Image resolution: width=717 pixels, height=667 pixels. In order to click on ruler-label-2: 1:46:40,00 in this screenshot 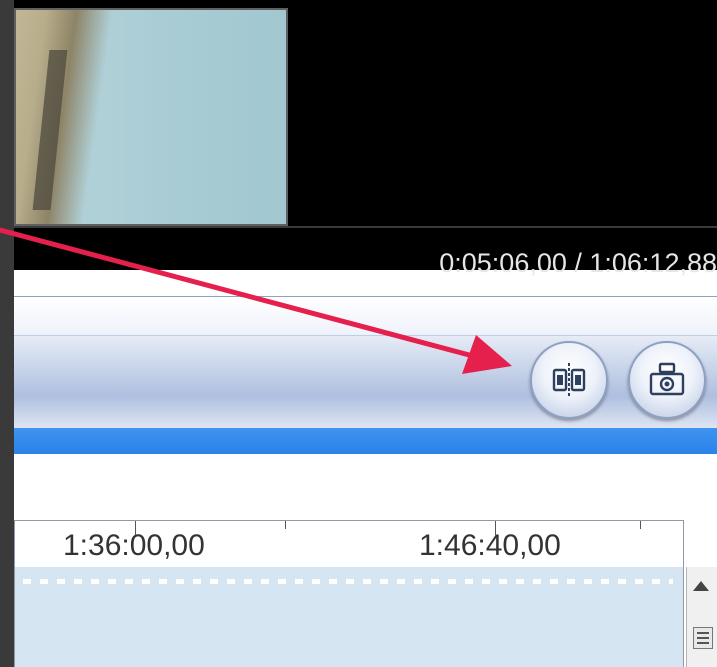, I will do `click(490, 545)`.